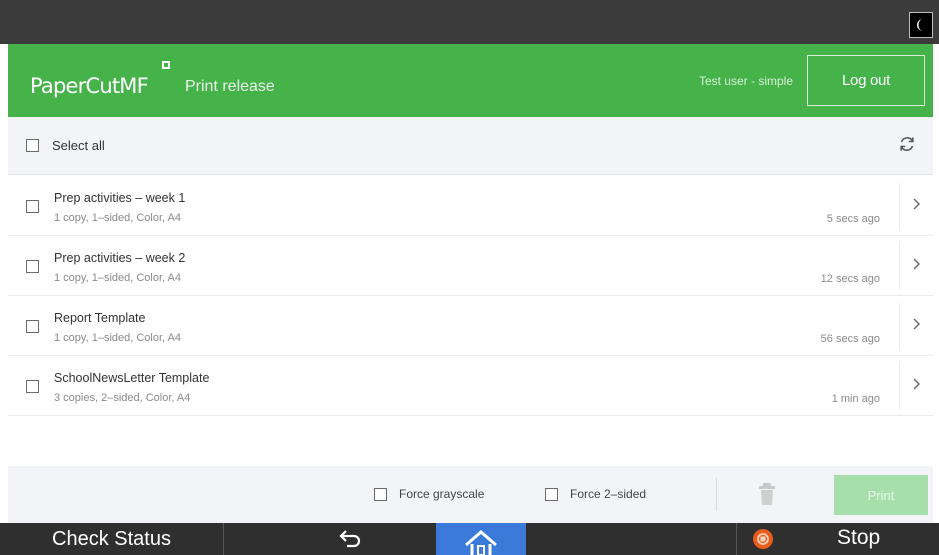 The image size is (939, 555). Describe the element at coordinates (853, 219) in the screenshot. I see `job-time: 5 secs ago` at that location.